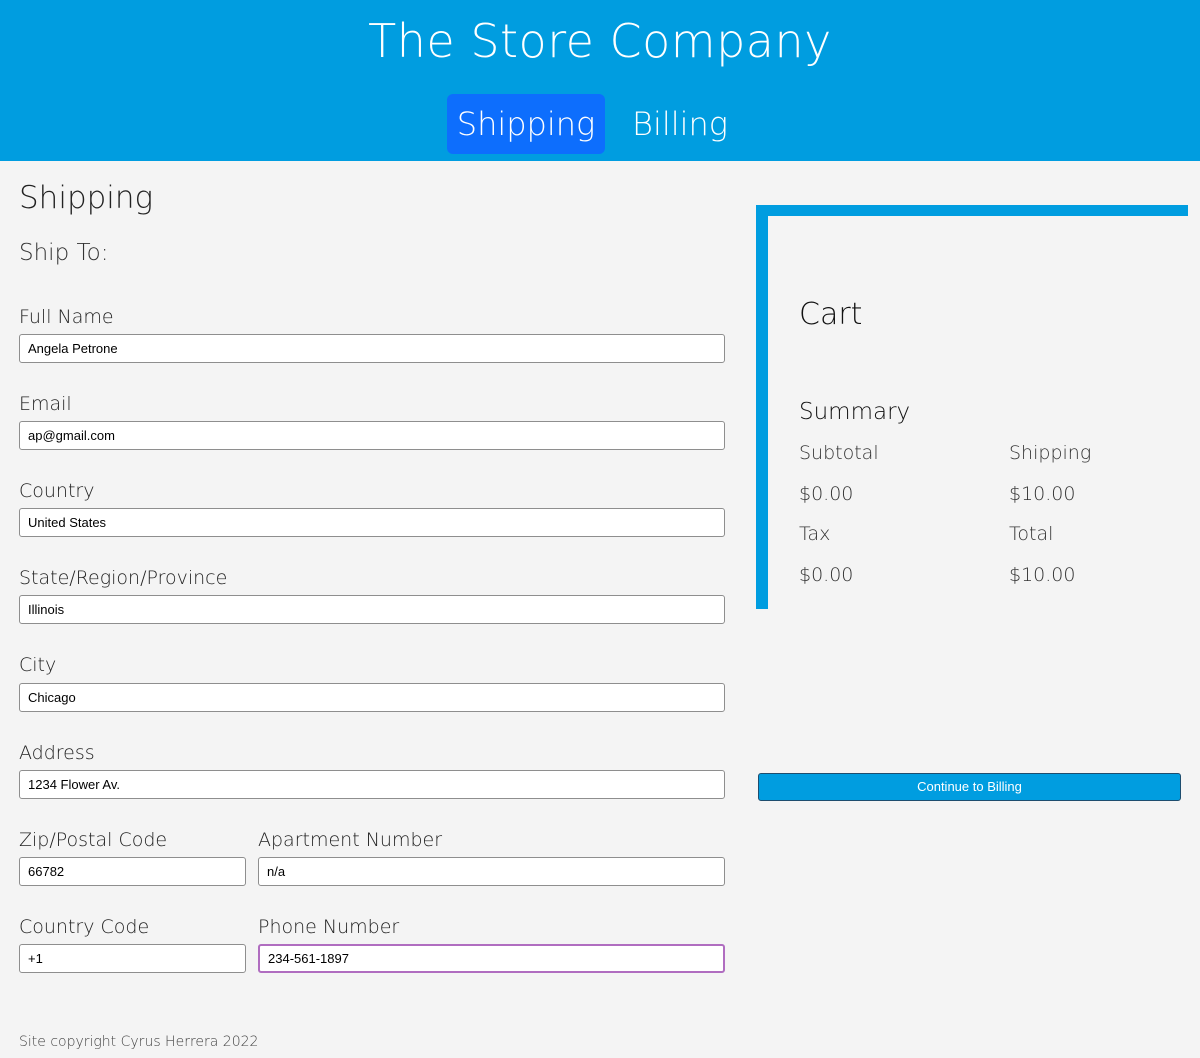 This screenshot has width=1200, height=1058. Describe the element at coordinates (815, 534) in the screenshot. I see `tax-label: Tax` at that location.